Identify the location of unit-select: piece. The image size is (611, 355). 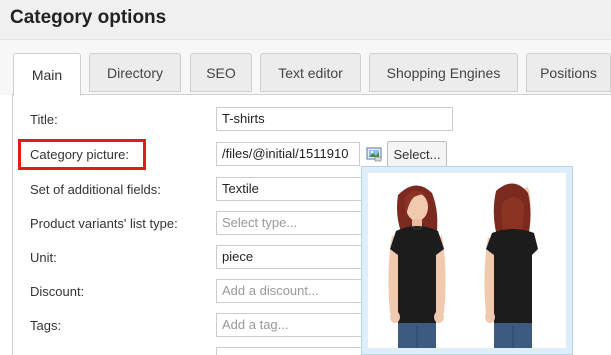
(289, 257).